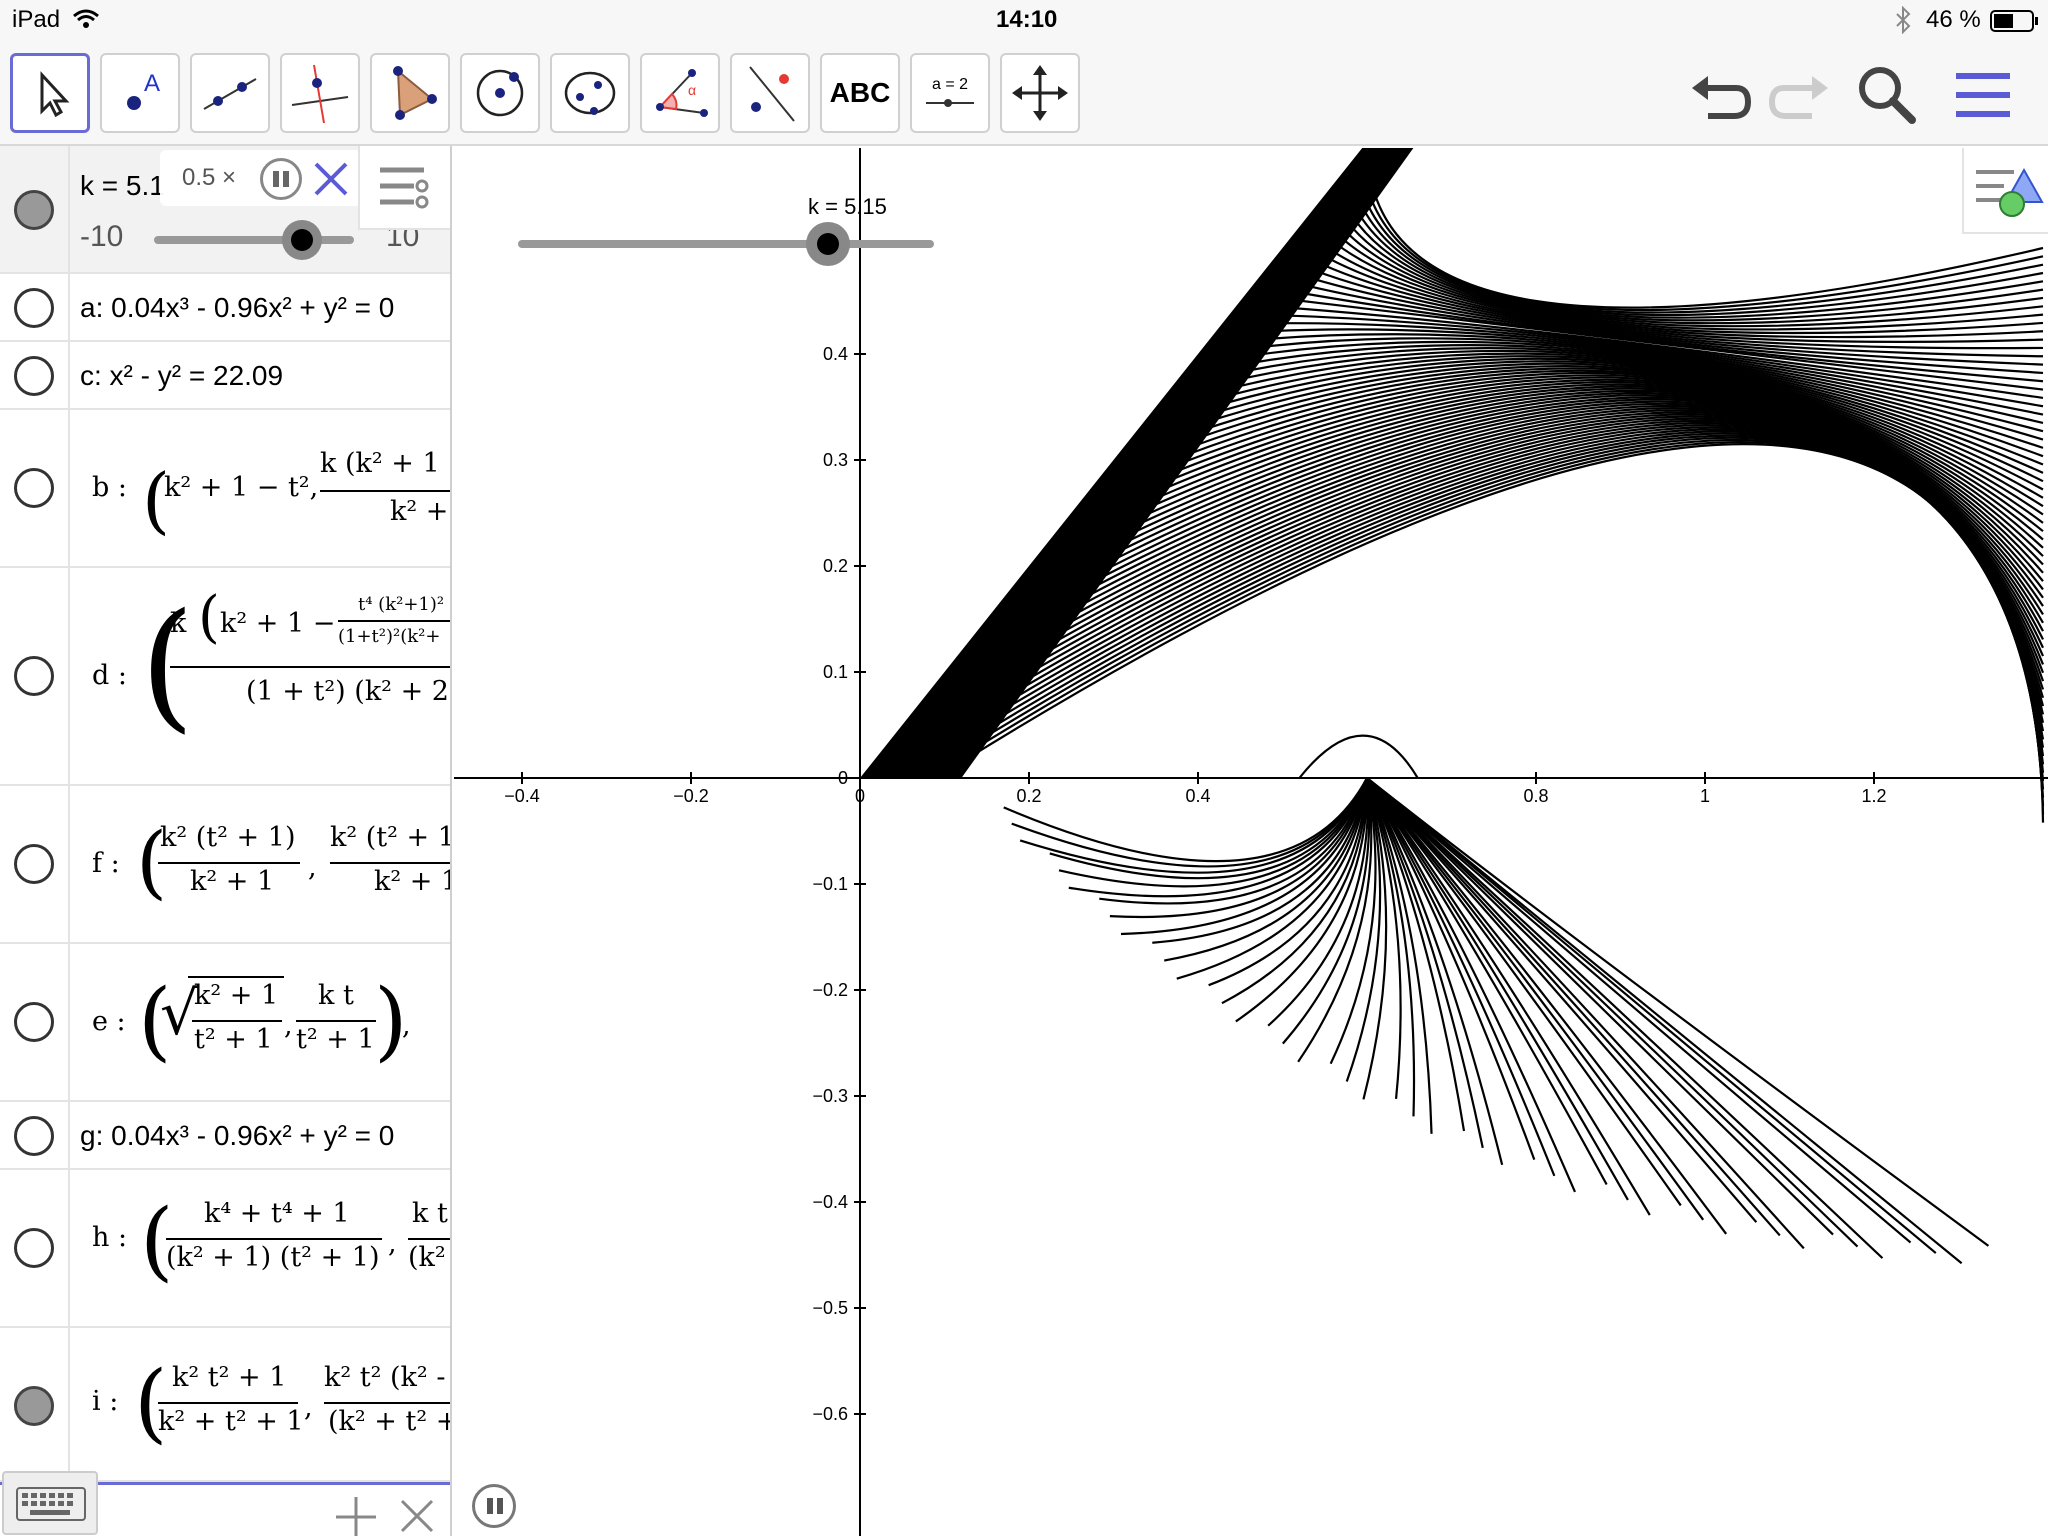  Describe the element at coordinates (1953, 19) in the screenshot. I see `battery-percent: 46 %` at that location.